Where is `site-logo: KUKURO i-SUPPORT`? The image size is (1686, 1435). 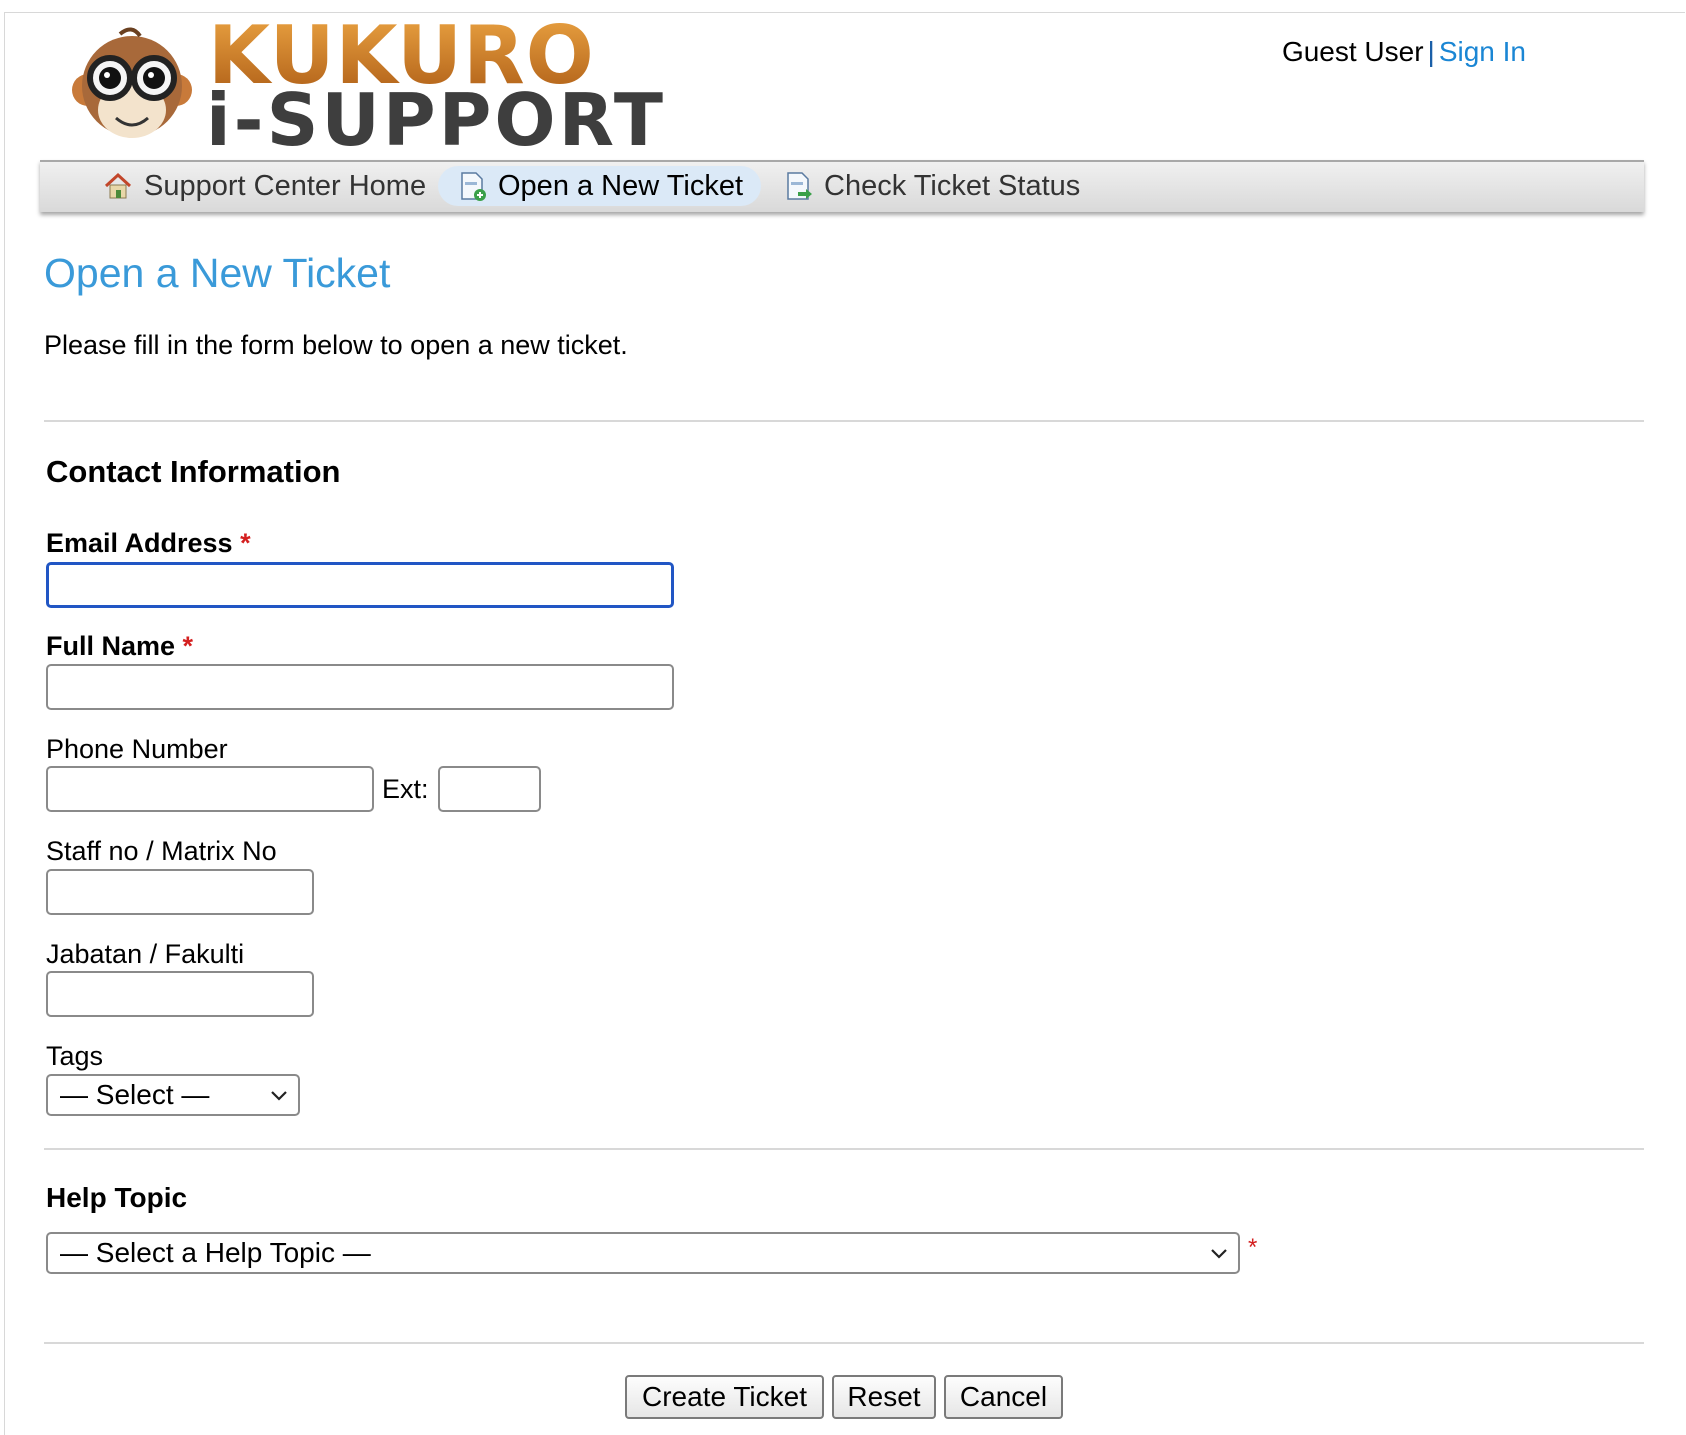 site-logo: KUKURO i-SUPPORT is located at coordinates (368, 86).